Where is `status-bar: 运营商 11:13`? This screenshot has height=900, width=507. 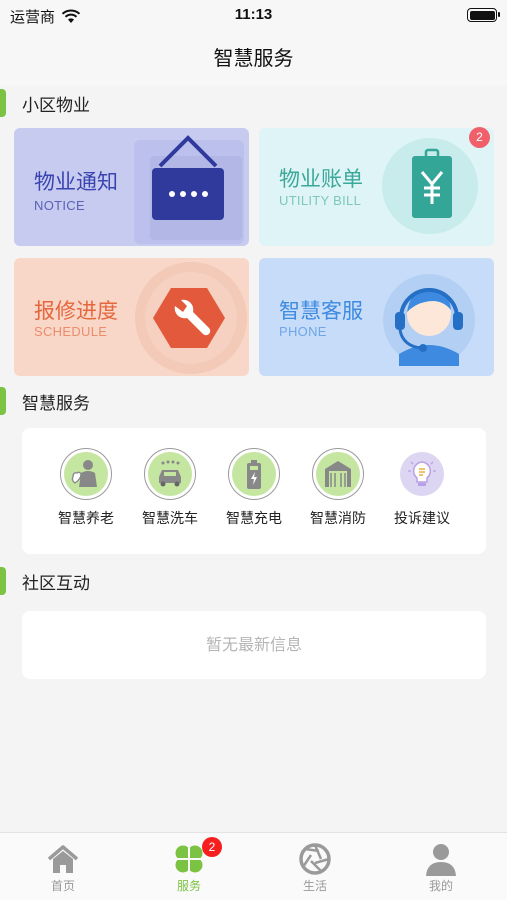
status-bar: 运营商 11:13 is located at coordinates (253, 15).